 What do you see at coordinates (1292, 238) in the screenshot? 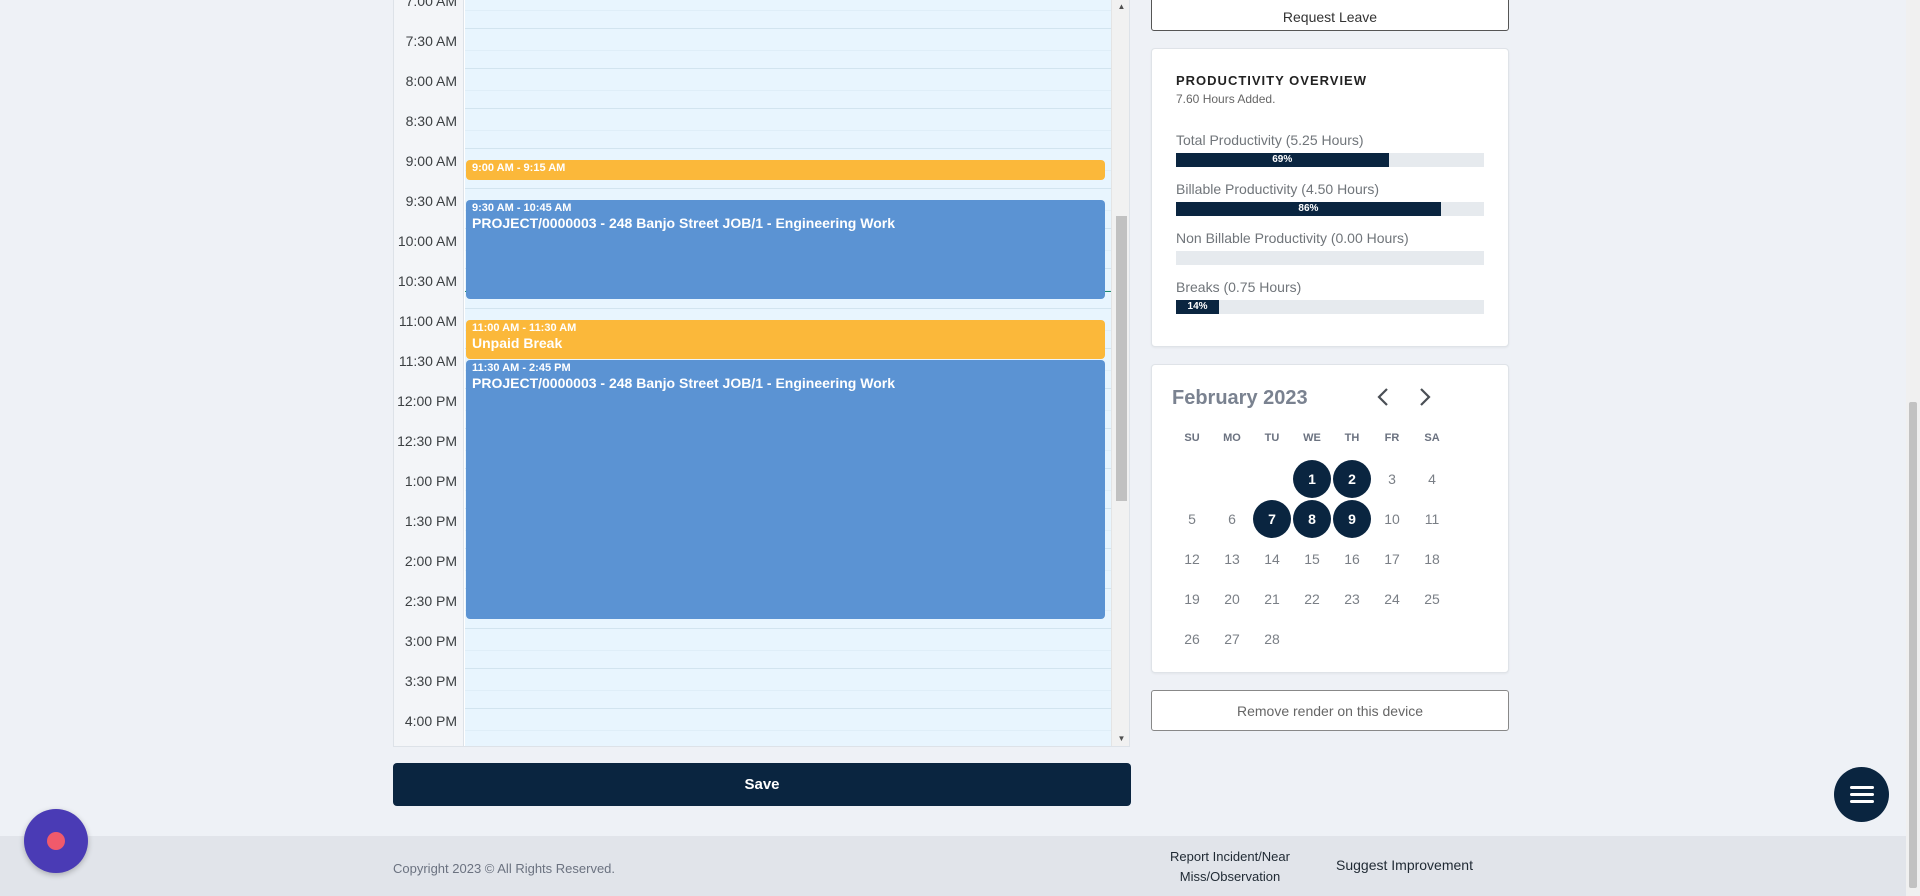
I see `productivity-label: Non Billable Productivity (0.00 Hours)` at bounding box center [1292, 238].